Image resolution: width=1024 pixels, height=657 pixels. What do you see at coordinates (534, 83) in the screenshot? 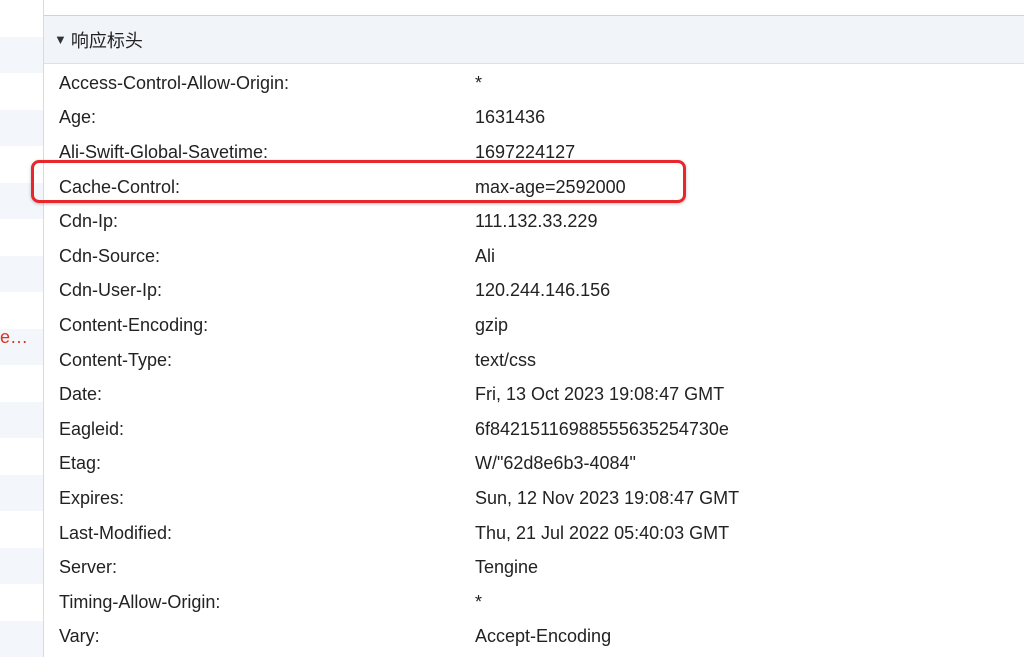
I see `header-row: Access-Control-Allow-Origin: *` at bounding box center [534, 83].